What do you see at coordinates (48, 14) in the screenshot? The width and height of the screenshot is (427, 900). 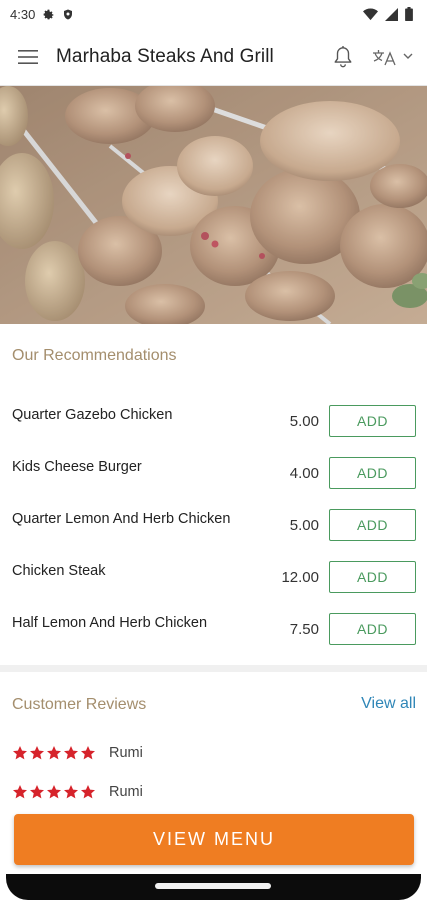 I see `settings-icon` at bounding box center [48, 14].